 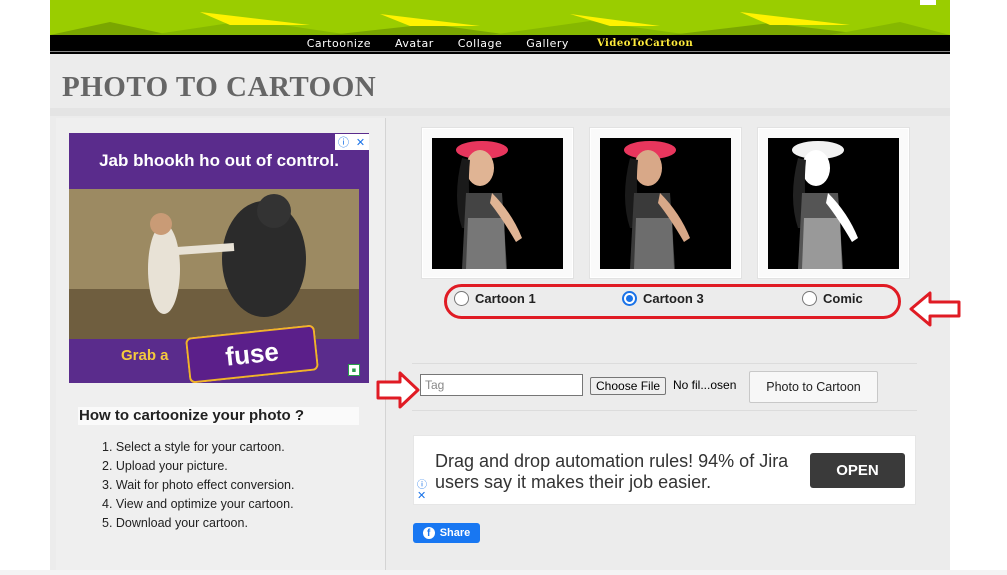 I want to click on radio-comic: Comic, so click(x=832, y=298).